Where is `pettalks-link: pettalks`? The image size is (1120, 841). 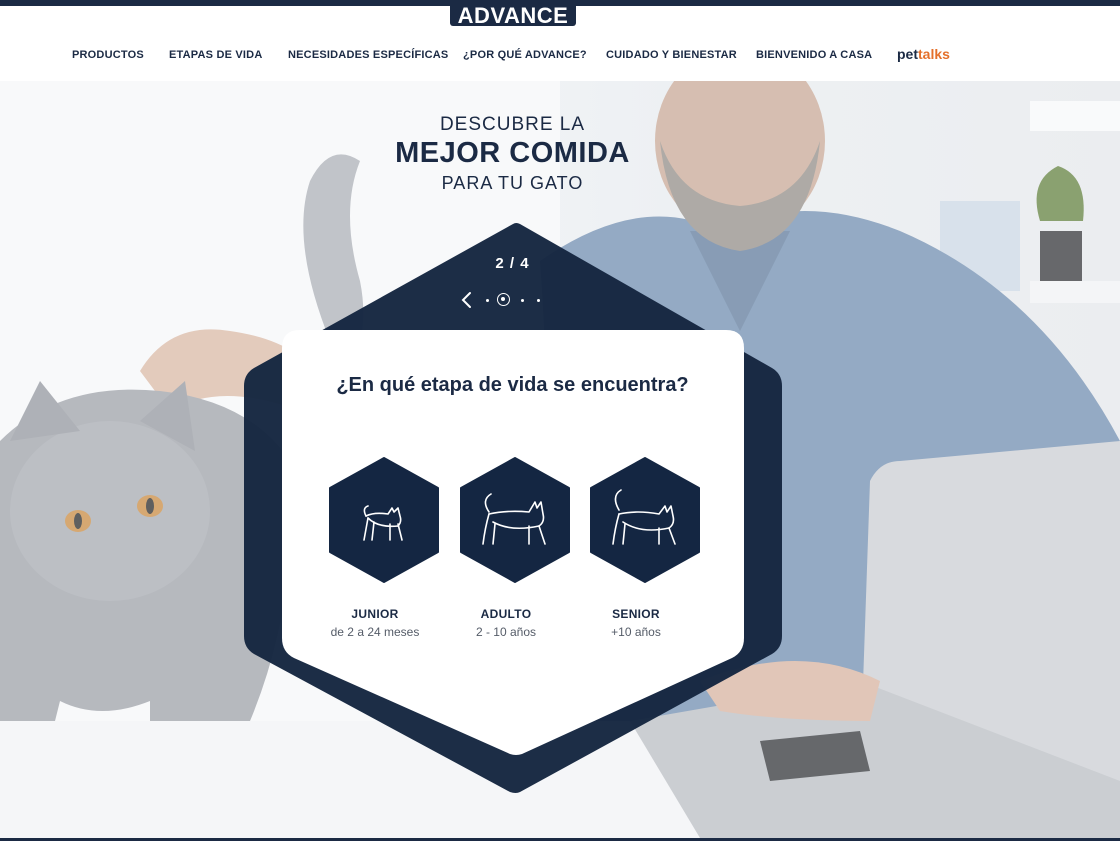
pettalks-link: pettalks is located at coordinates (923, 54).